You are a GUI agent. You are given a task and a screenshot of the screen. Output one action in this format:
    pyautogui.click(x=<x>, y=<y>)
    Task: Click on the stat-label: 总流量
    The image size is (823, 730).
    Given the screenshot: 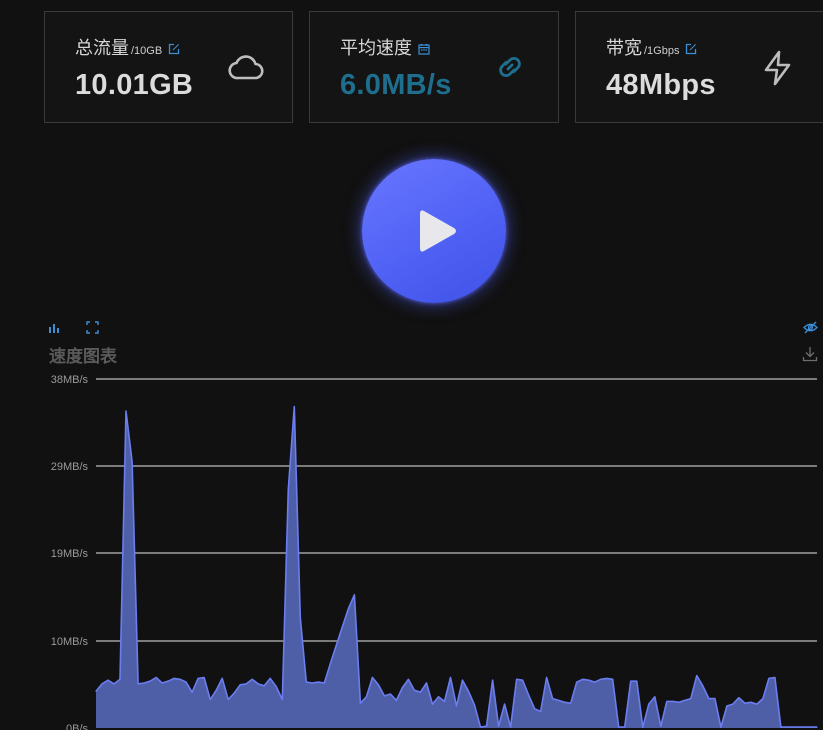 What is the action you would take?
    pyautogui.click(x=102, y=48)
    